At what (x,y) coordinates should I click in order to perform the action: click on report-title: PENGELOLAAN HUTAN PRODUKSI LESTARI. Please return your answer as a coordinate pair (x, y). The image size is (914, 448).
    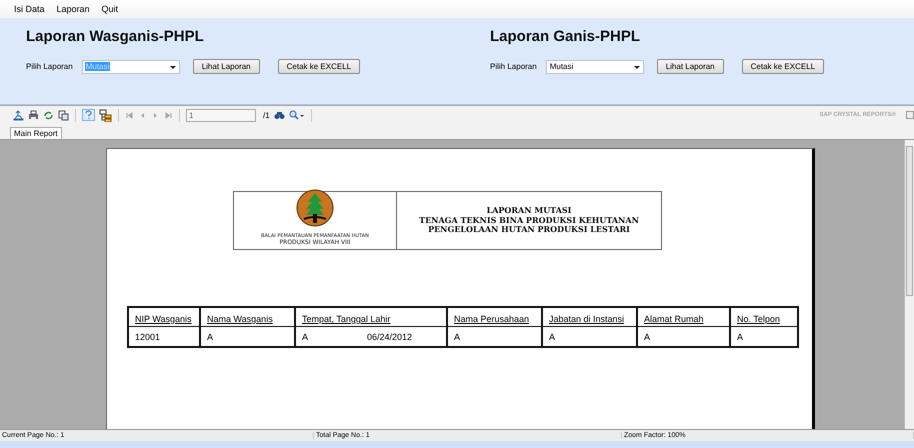
    Looking at the image, I should click on (529, 230).